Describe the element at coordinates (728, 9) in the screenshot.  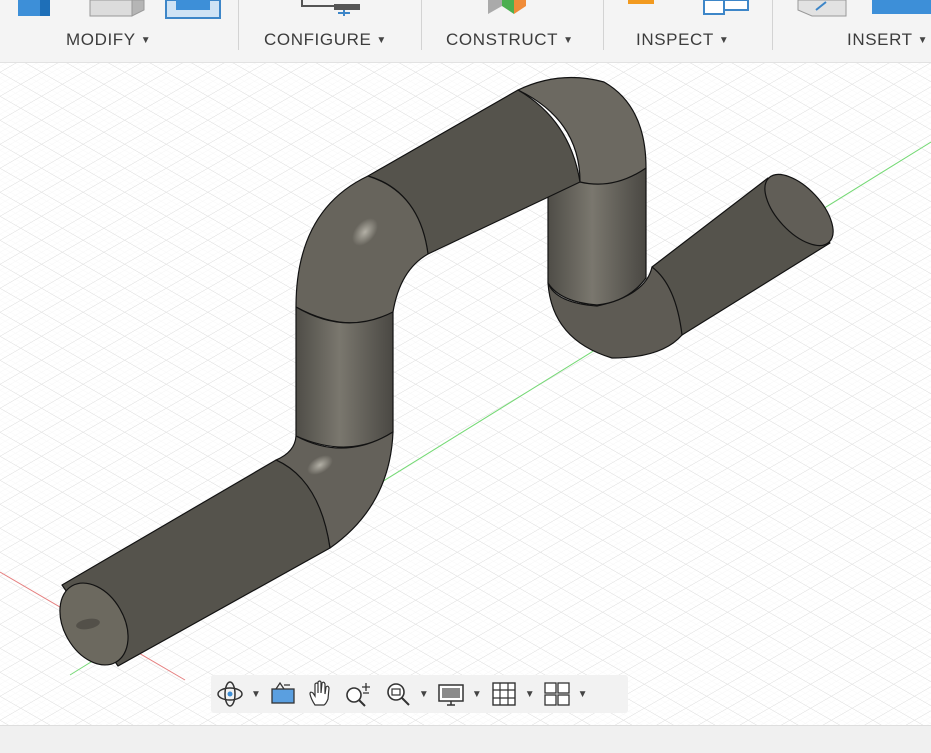
I see `interference-icon` at that location.